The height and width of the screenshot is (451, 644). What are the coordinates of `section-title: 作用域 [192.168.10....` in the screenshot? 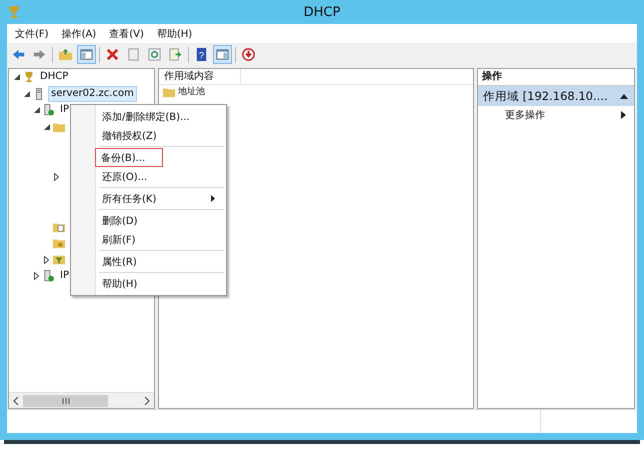 It's located at (545, 96).